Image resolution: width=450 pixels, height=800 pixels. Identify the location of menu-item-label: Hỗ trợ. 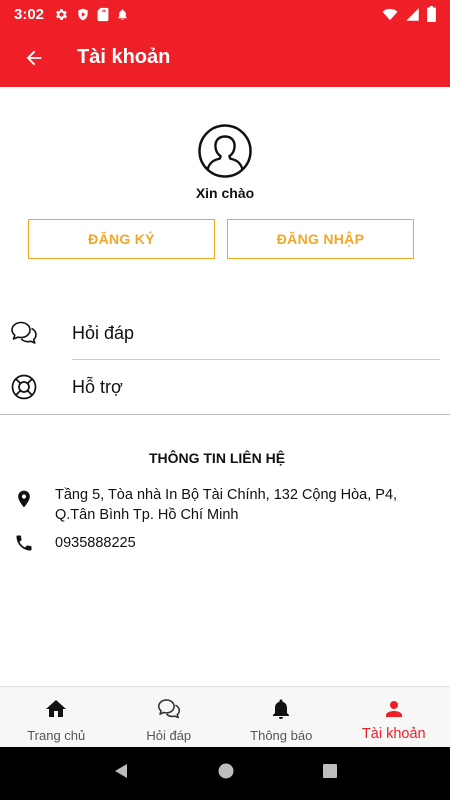
(97, 386).